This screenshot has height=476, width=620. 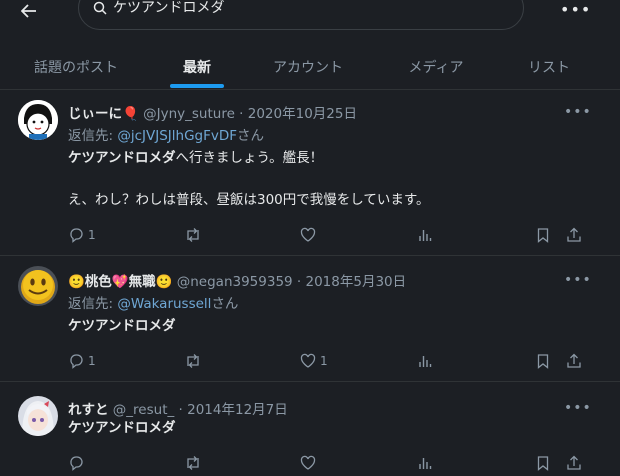 What do you see at coordinates (164, 304) in the screenshot?
I see `reply-to-handle: @Wakarussell` at bounding box center [164, 304].